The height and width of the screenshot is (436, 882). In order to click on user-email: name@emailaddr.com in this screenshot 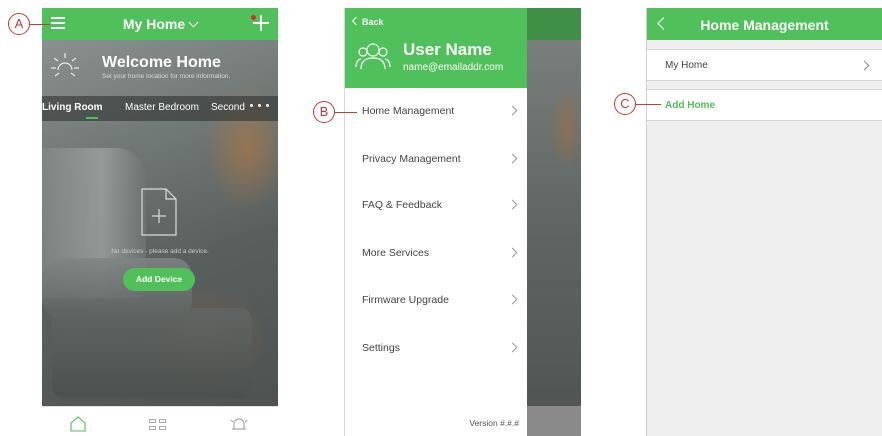, I will do `click(453, 67)`.